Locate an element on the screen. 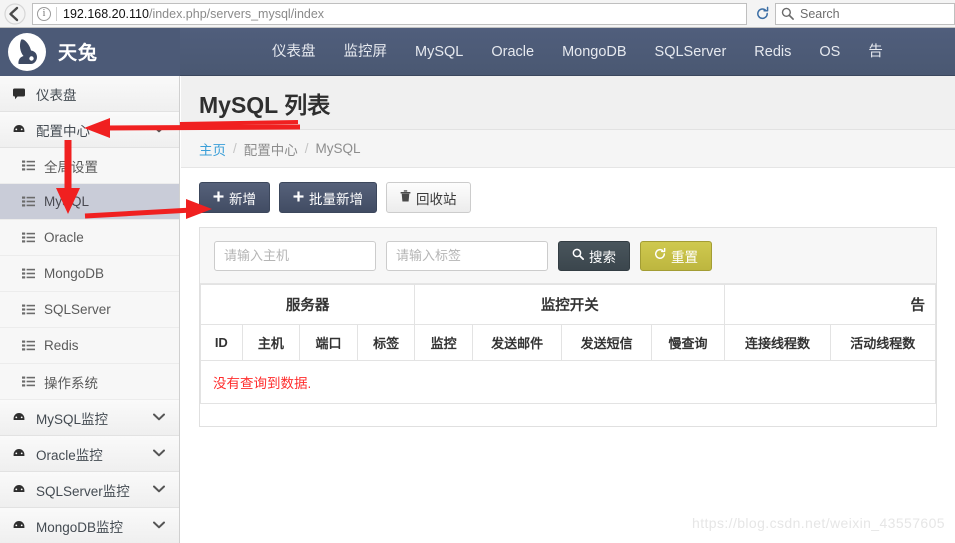 This screenshot has width=955, height=543. sidebar-item-dashboard: 仪表盘 is located at coordinates (89, 94).